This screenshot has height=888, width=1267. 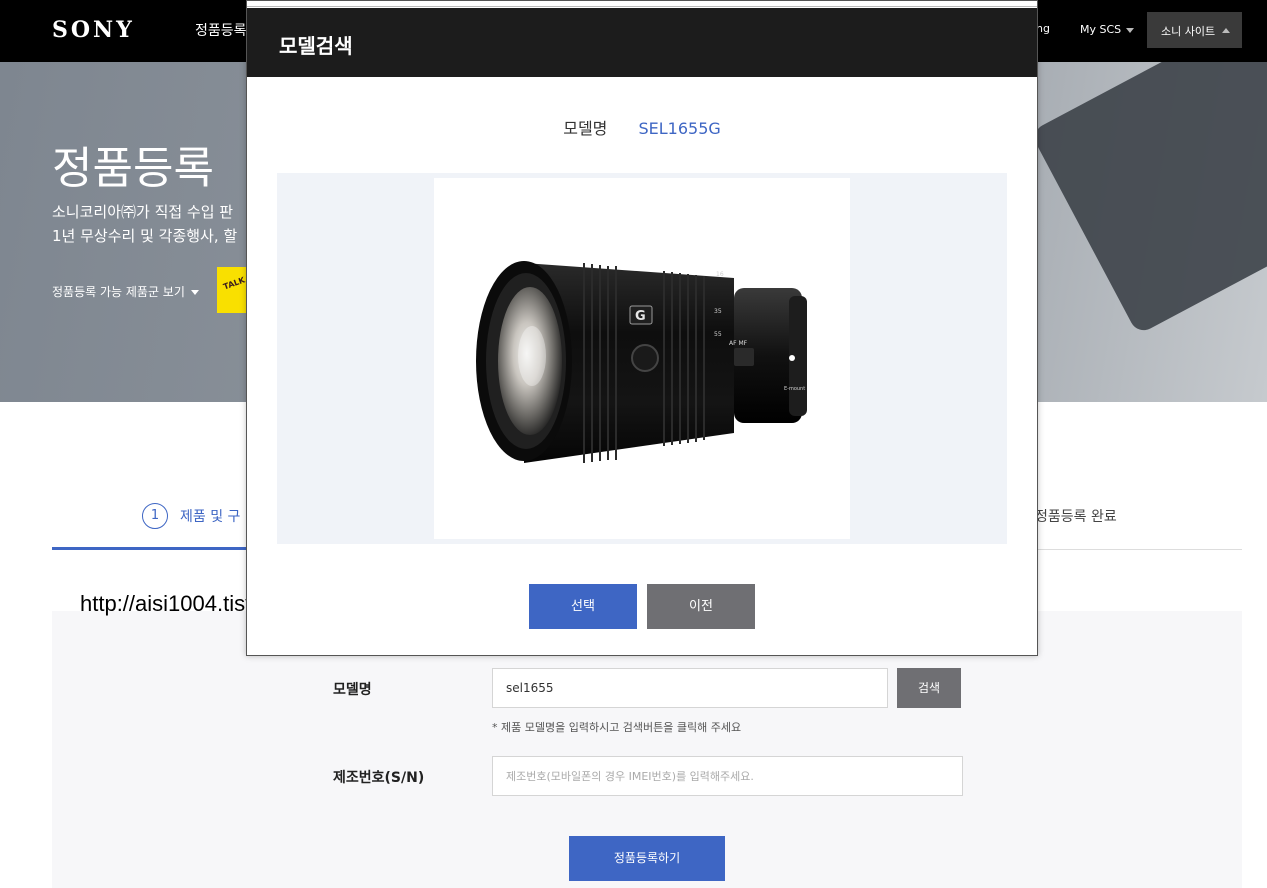 I want to click on svg-text: AF MF, so click(x=738, y=343).